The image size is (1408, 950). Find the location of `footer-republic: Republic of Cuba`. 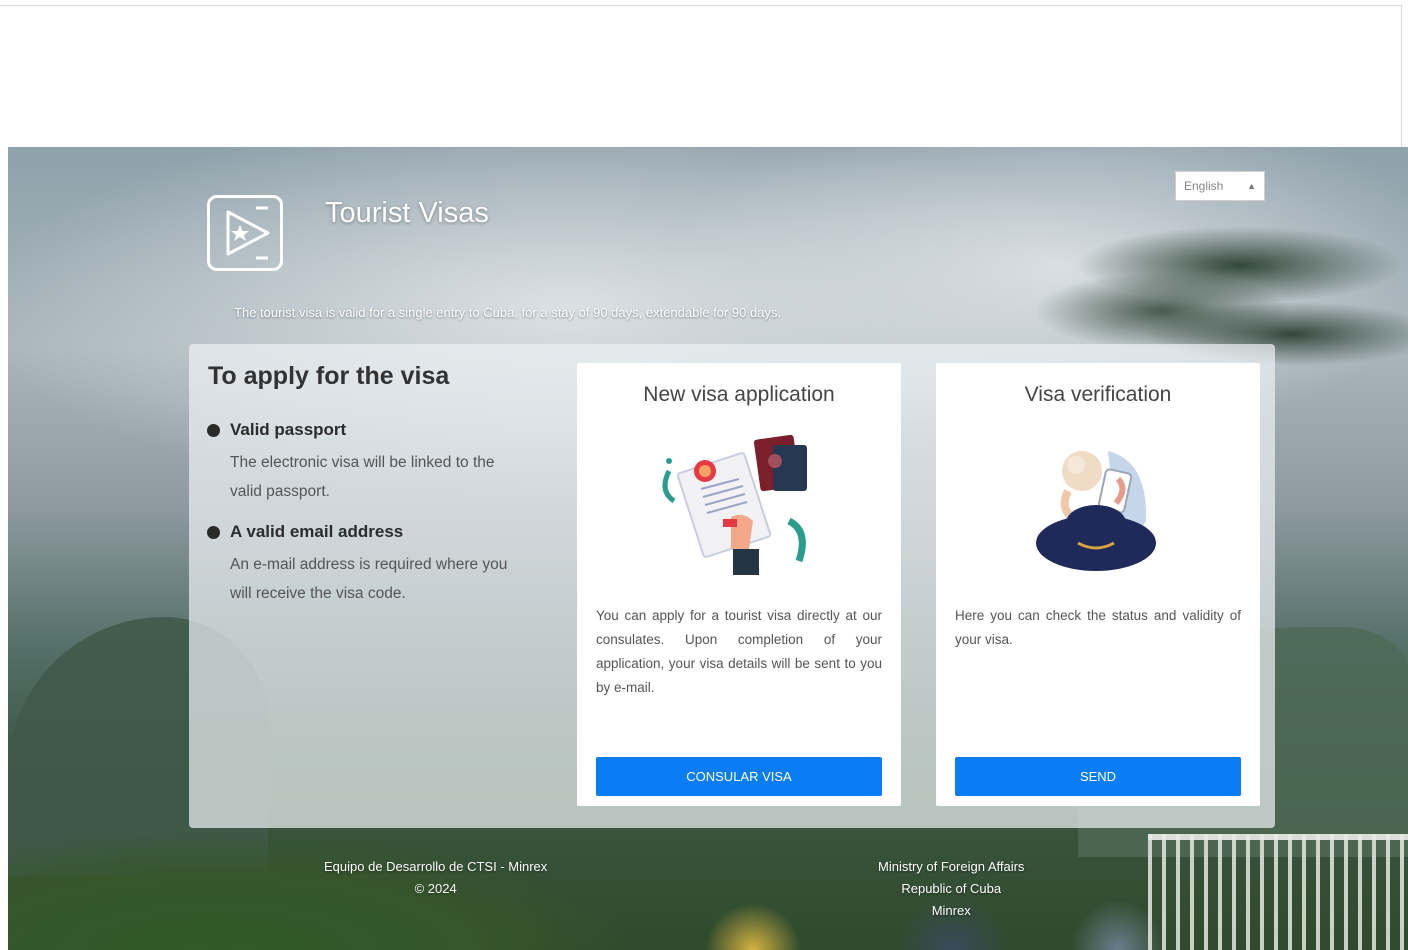

footer-republic: Republic of Cuba is located at coordinates (951, 888).